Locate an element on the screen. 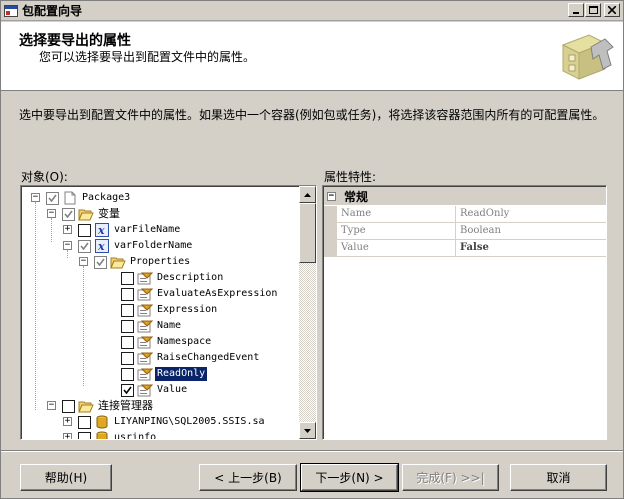 The image size is (624, 499). scroll-up-arrow-icon is located at coordinates (307, 194).